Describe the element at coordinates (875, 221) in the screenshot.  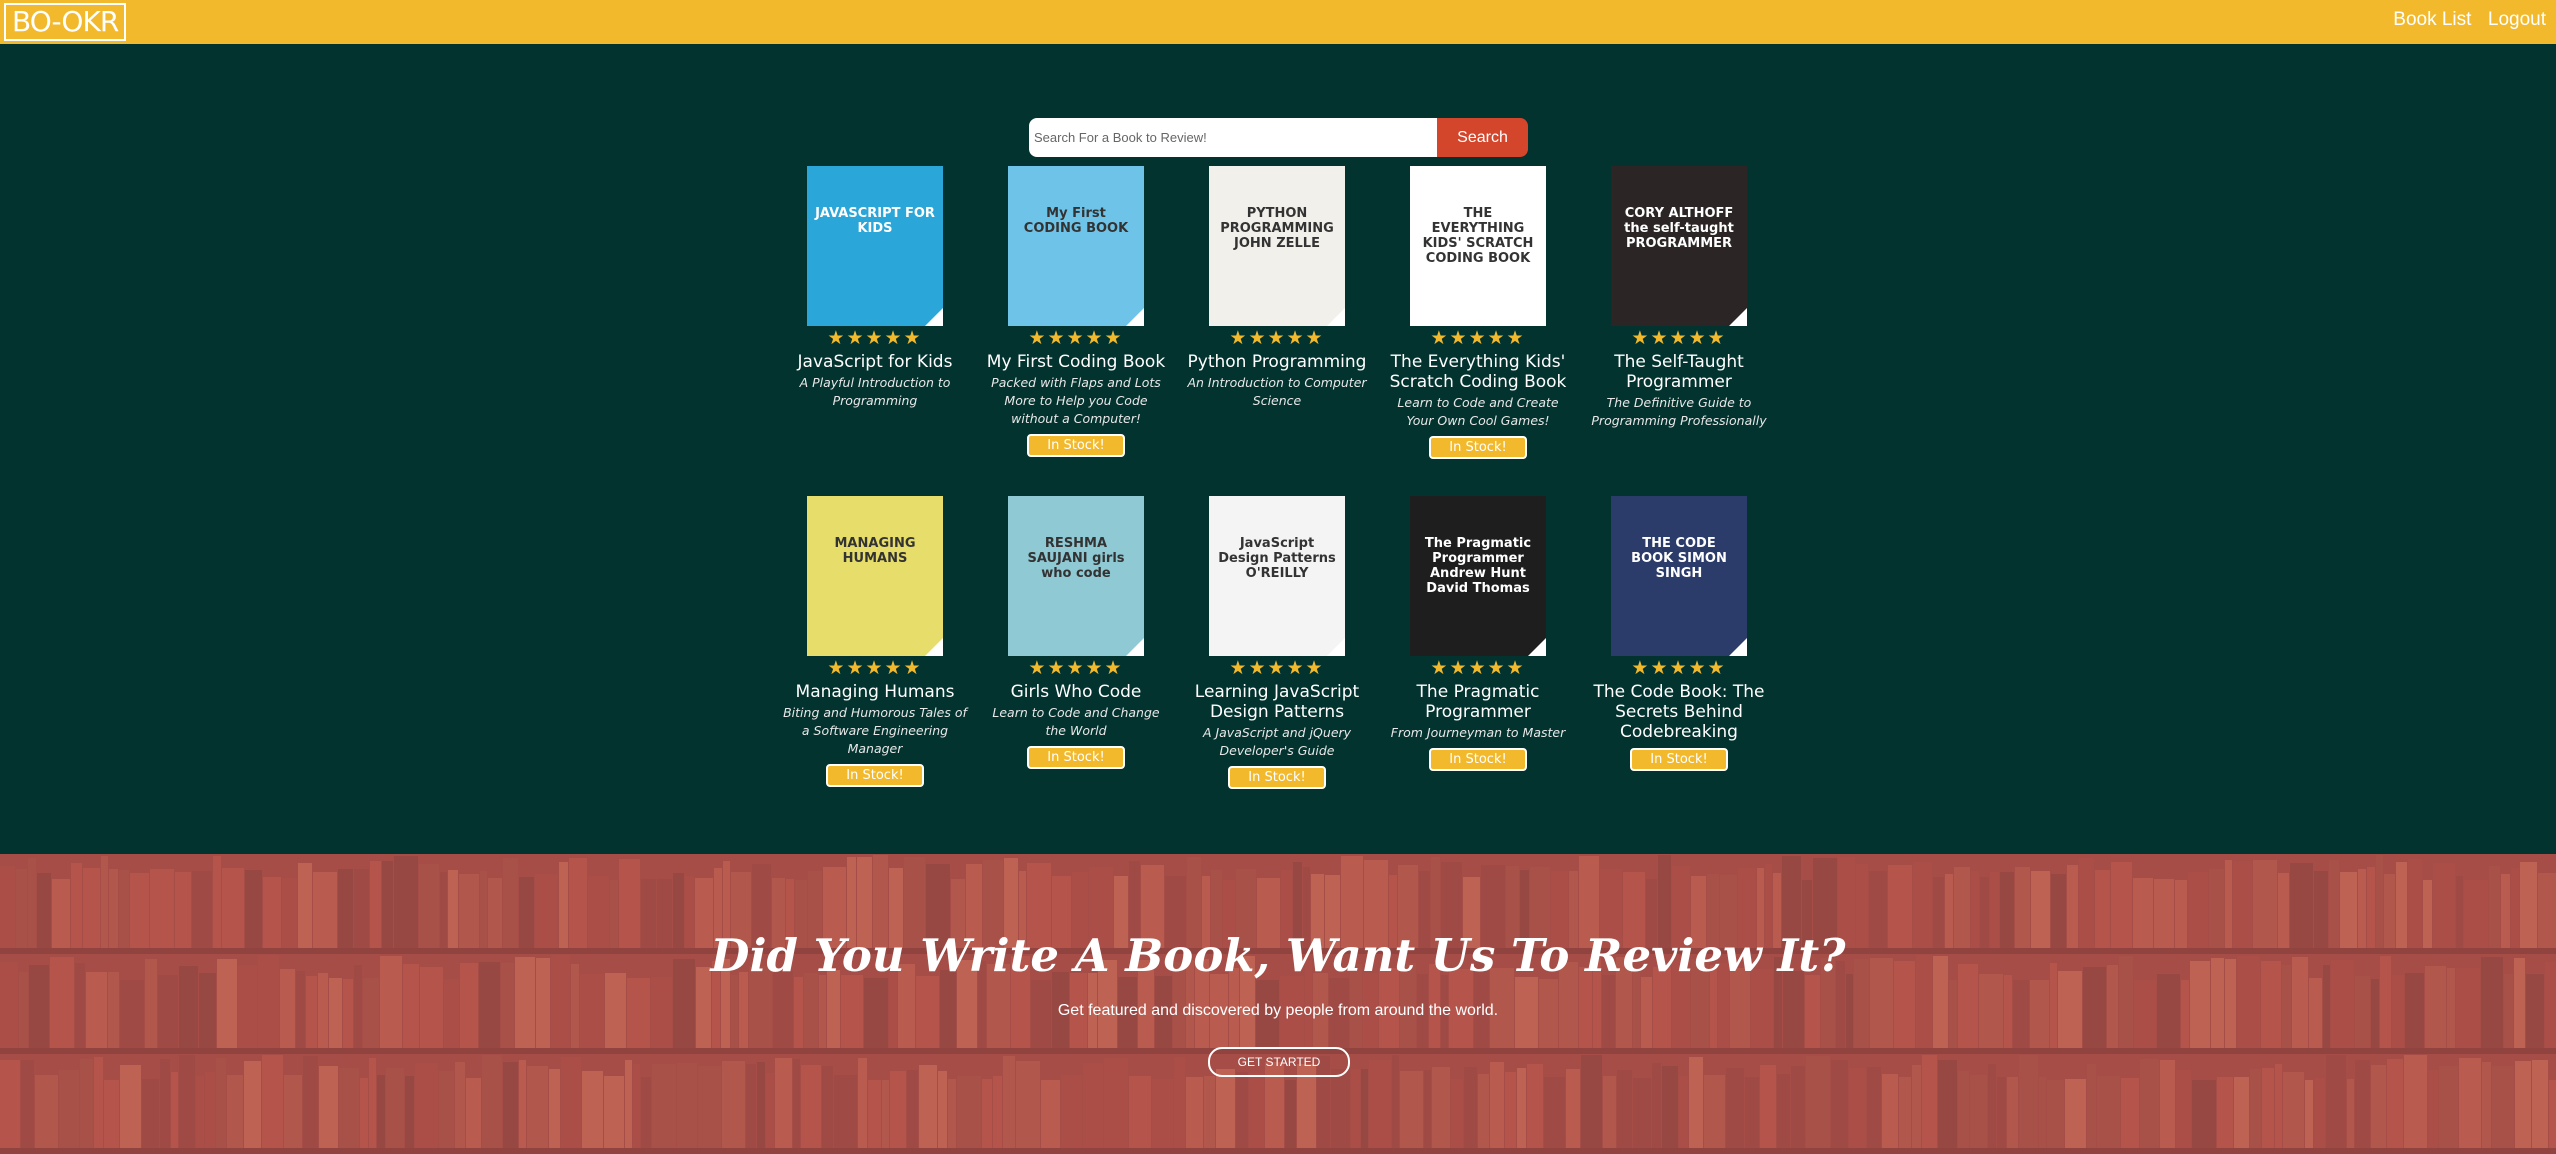
I see `book-cover-text: JAVASCRIPT FOR KIDS` at that location.